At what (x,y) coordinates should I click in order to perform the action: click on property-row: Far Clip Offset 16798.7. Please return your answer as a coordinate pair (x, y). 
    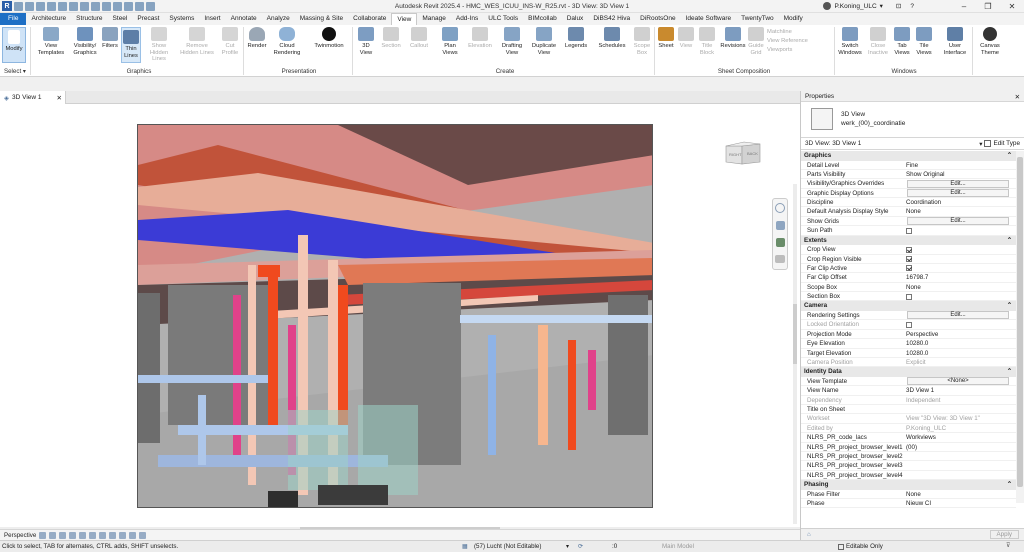
    Looking at the image, I should click on (908, 278).